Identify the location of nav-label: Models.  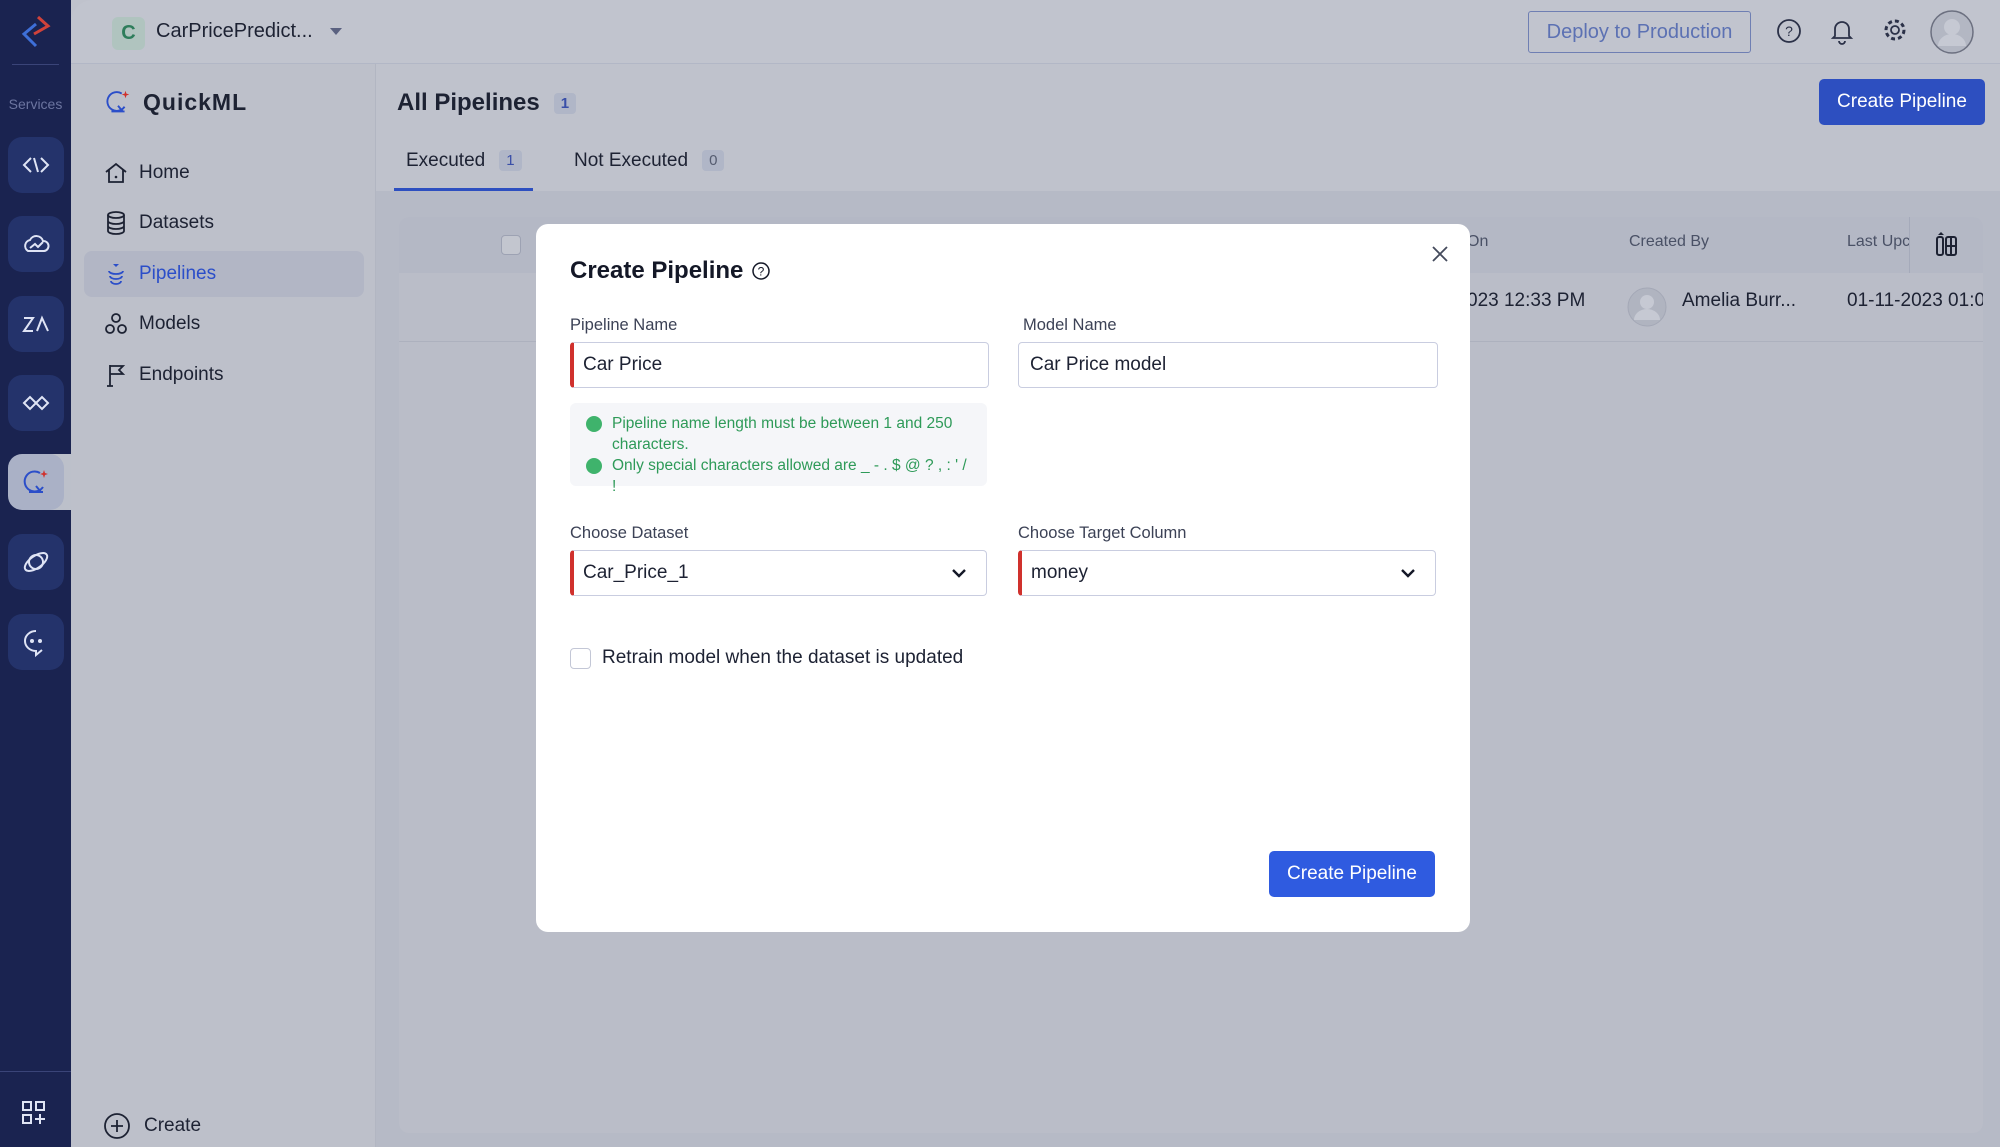
(170, 323).